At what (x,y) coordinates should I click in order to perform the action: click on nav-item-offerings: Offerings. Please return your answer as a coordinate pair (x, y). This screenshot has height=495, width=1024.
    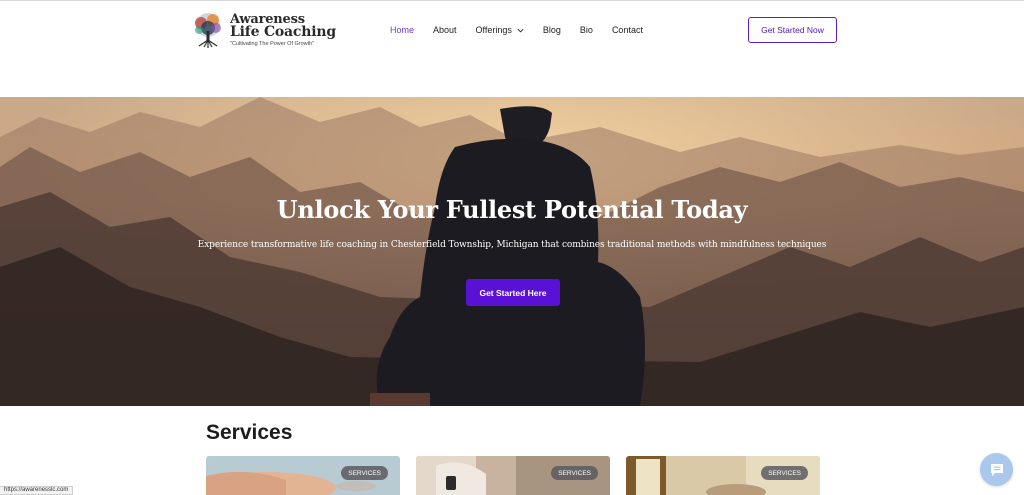
    Looking at the image, I should click on (500, 30).